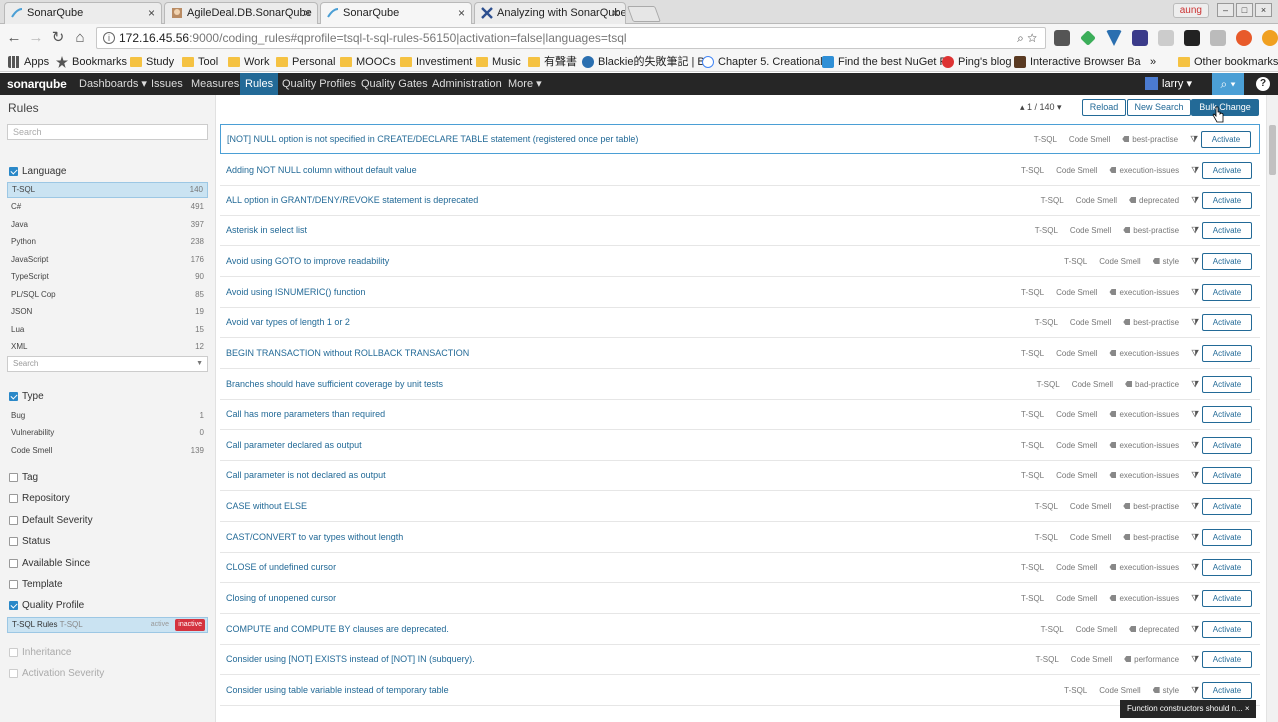 The width and height of the screenshot is (1278, 722). What do you see at coordinates (107, 225) in the screenshot?
I see `facet-item-java: Java 397` at bounding box center [107, 225].